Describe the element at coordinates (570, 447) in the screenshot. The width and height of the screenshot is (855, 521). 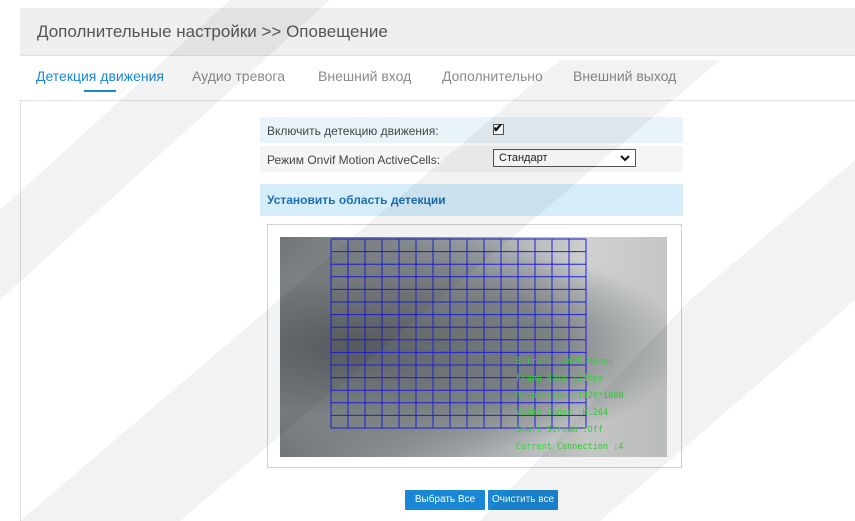
I see `osd-current-connection: Current Connection :4` at that location.